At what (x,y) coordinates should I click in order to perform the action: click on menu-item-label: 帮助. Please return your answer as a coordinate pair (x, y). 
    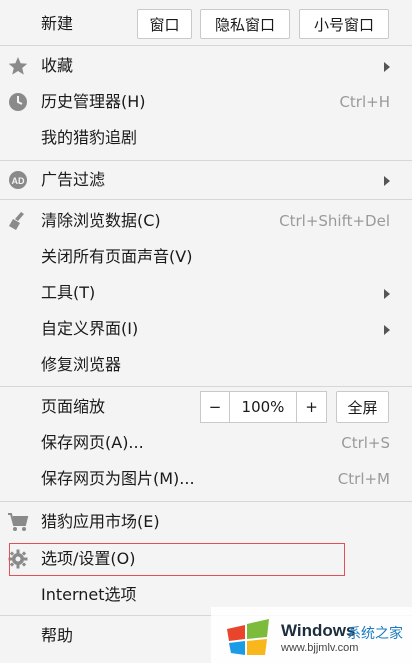
    Looking at the image, I should click on (57, 635).